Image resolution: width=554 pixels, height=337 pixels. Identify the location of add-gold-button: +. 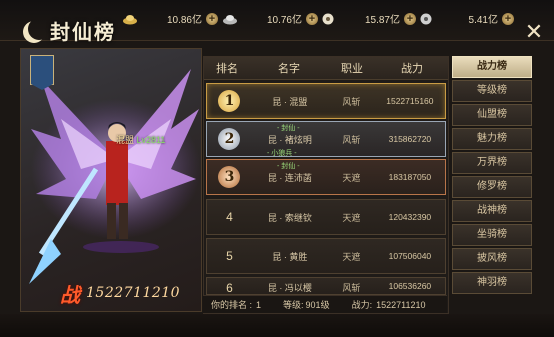
(212, 18).